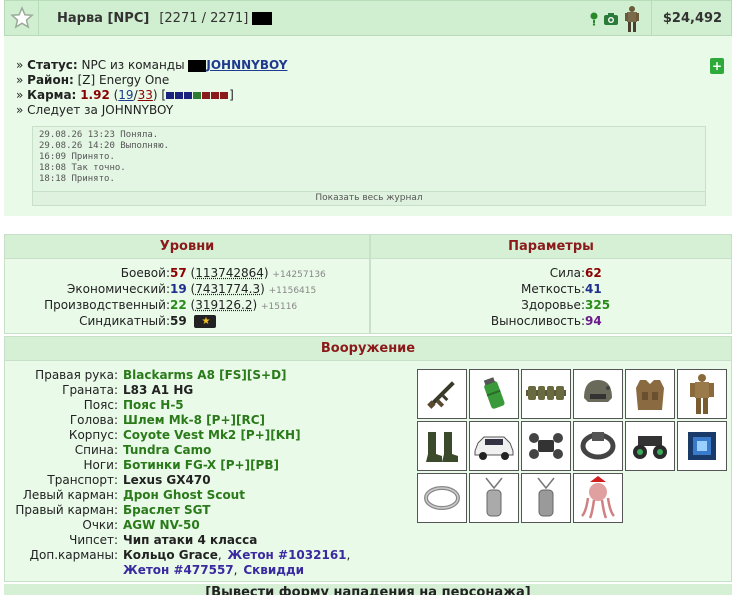 Image resolution: width=734 pixels, height=595 pixels. I want to click on exclamation-icon, so click(594, 19).